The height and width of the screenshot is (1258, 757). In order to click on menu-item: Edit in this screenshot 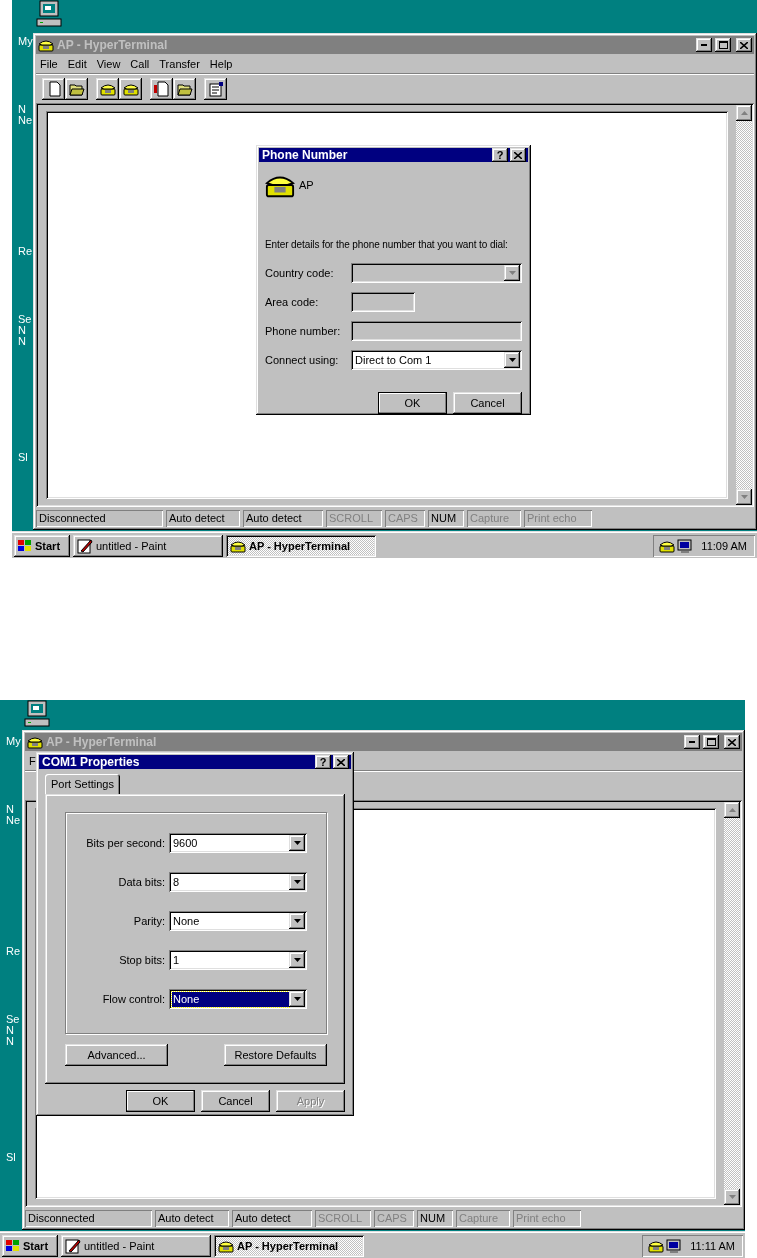, I will do `click(77, 63)`.